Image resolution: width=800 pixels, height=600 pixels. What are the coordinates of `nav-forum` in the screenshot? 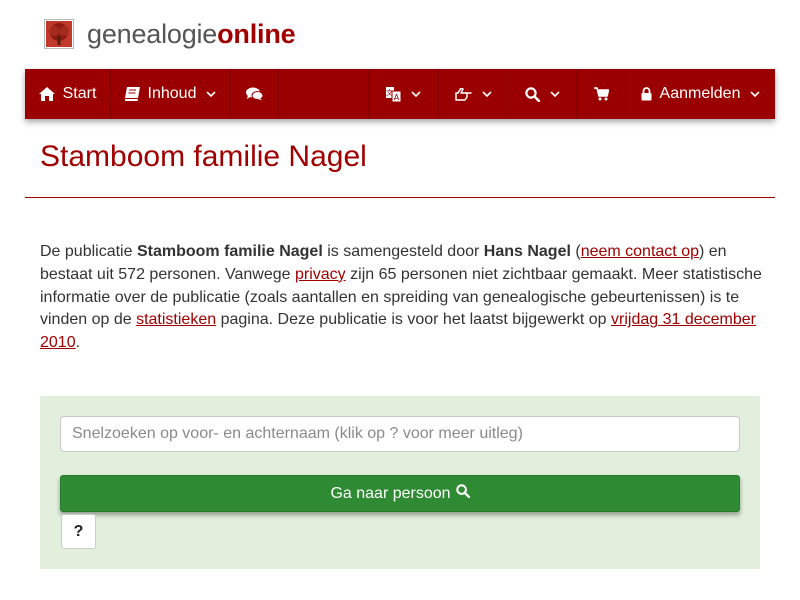 It's located at (255, 94).